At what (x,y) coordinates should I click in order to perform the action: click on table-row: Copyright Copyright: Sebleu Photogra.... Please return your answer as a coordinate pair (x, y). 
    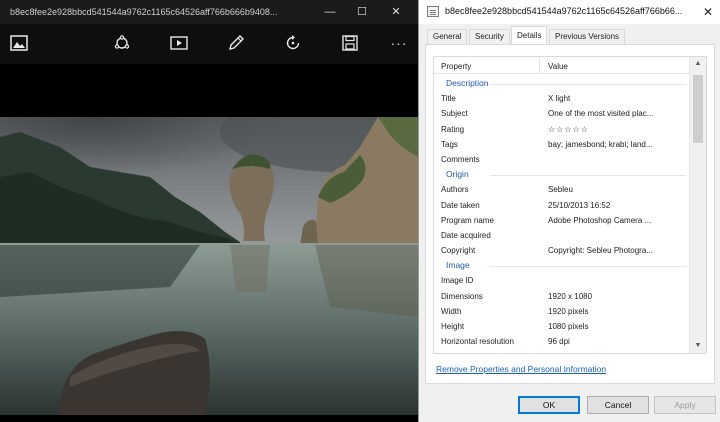
    Looking at the image, I should click on (562, 250).